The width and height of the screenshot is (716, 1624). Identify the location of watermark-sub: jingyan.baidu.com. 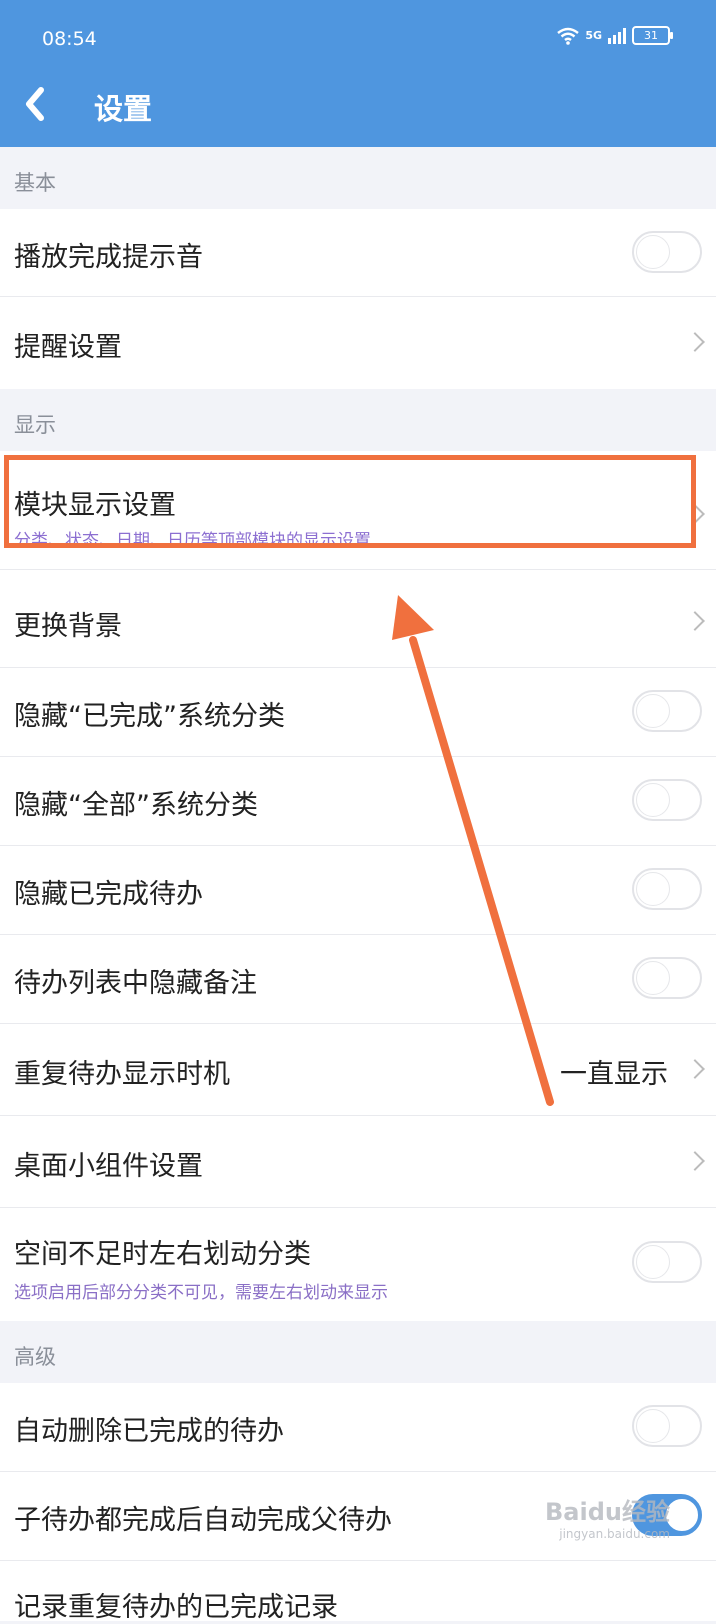
(614, 1534).